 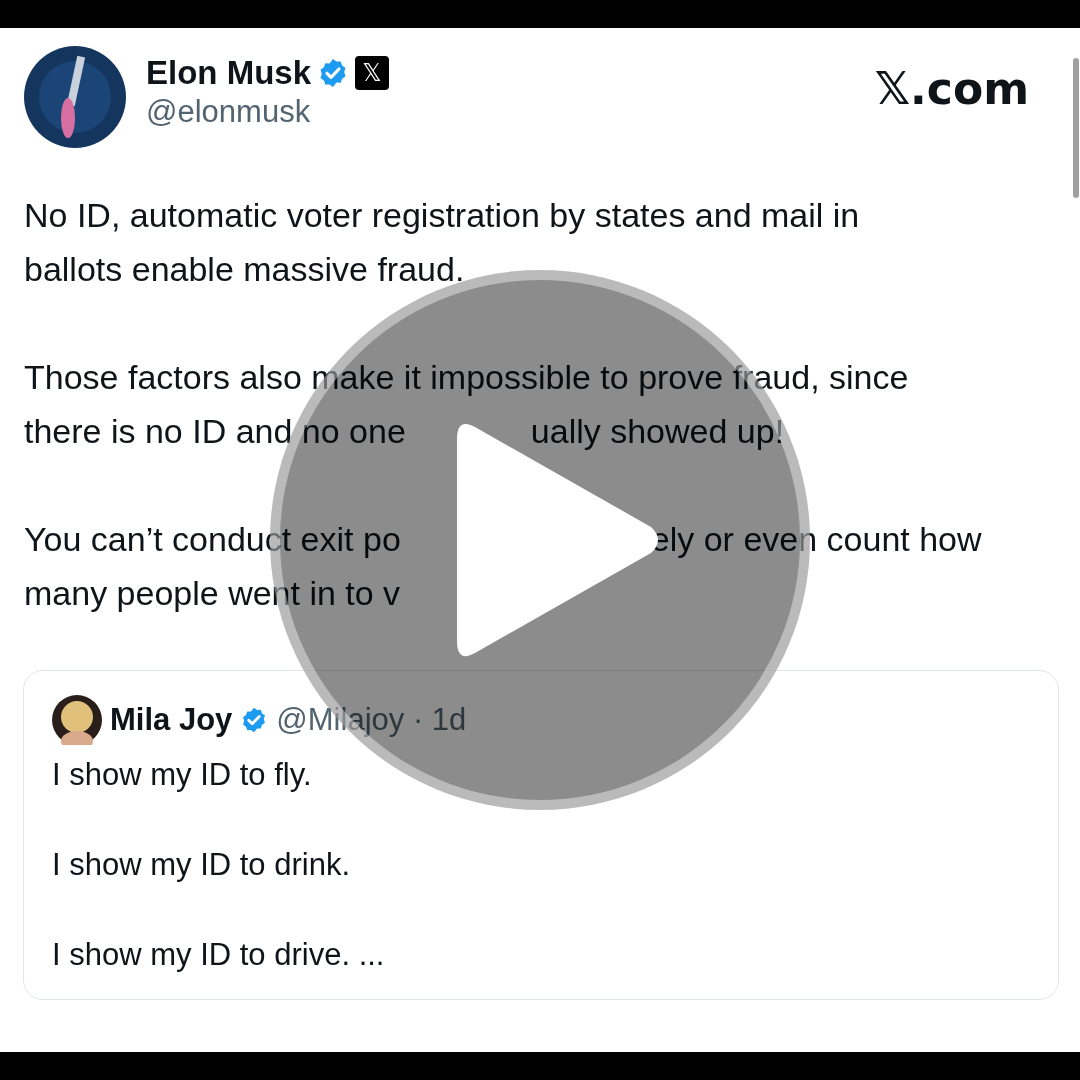 What do you see at coordinates (442, 215) in the screenshot?
I see `post-text: No ID, automatic voter registration by states and mail in` at bounding box center [442, 215].